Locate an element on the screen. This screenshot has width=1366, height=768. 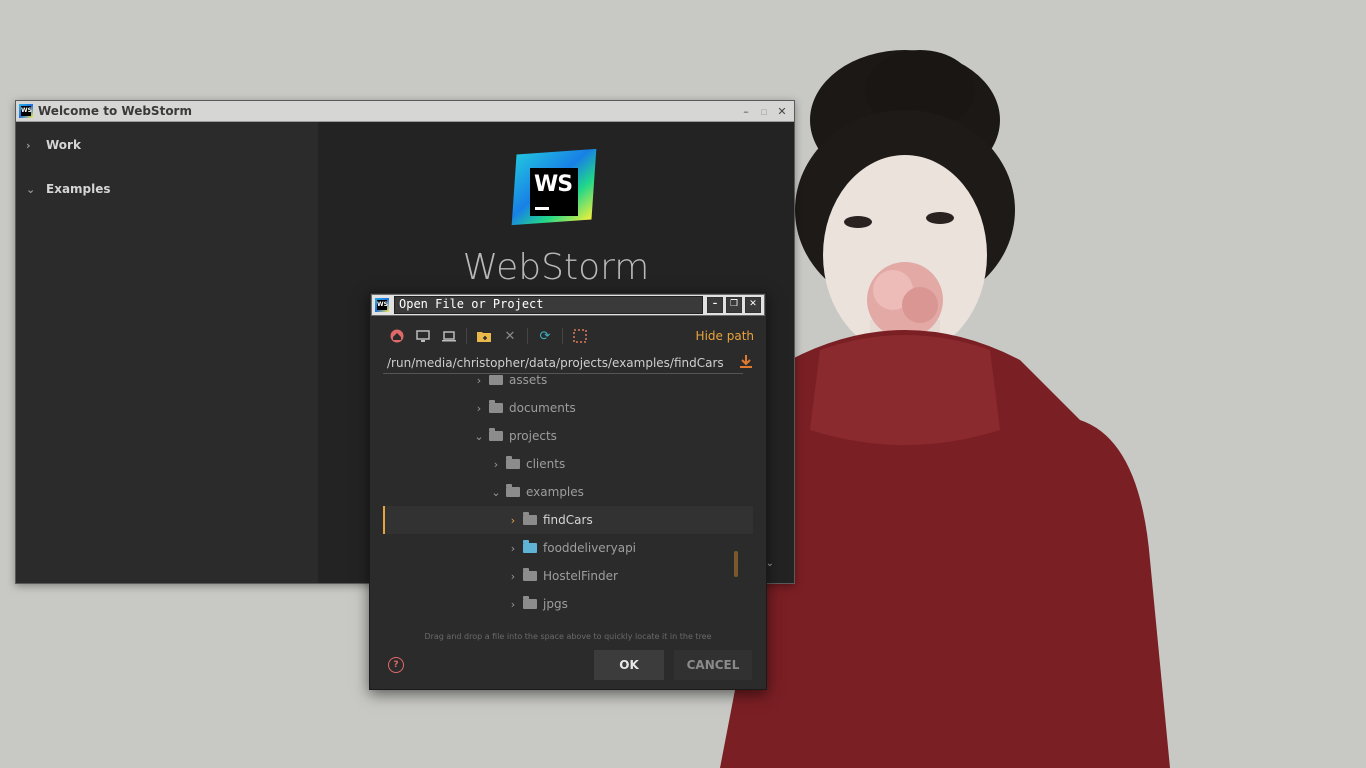
tree-row-hostelfinder: › HostelFinder is located at coordinates (568, 576).